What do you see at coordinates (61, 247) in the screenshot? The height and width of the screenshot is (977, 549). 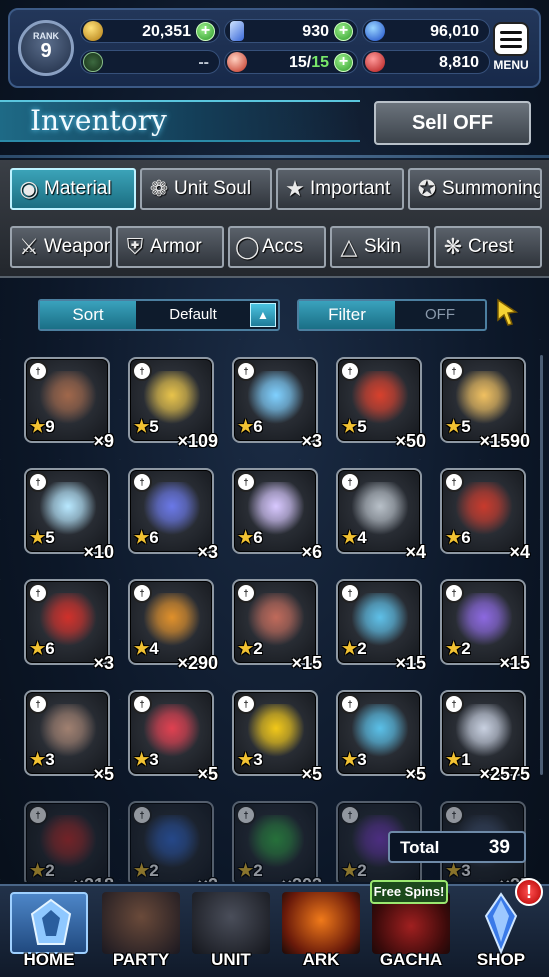 I see `tab-weapon: ⚔ Weapon` at bounding box center [61, 247].